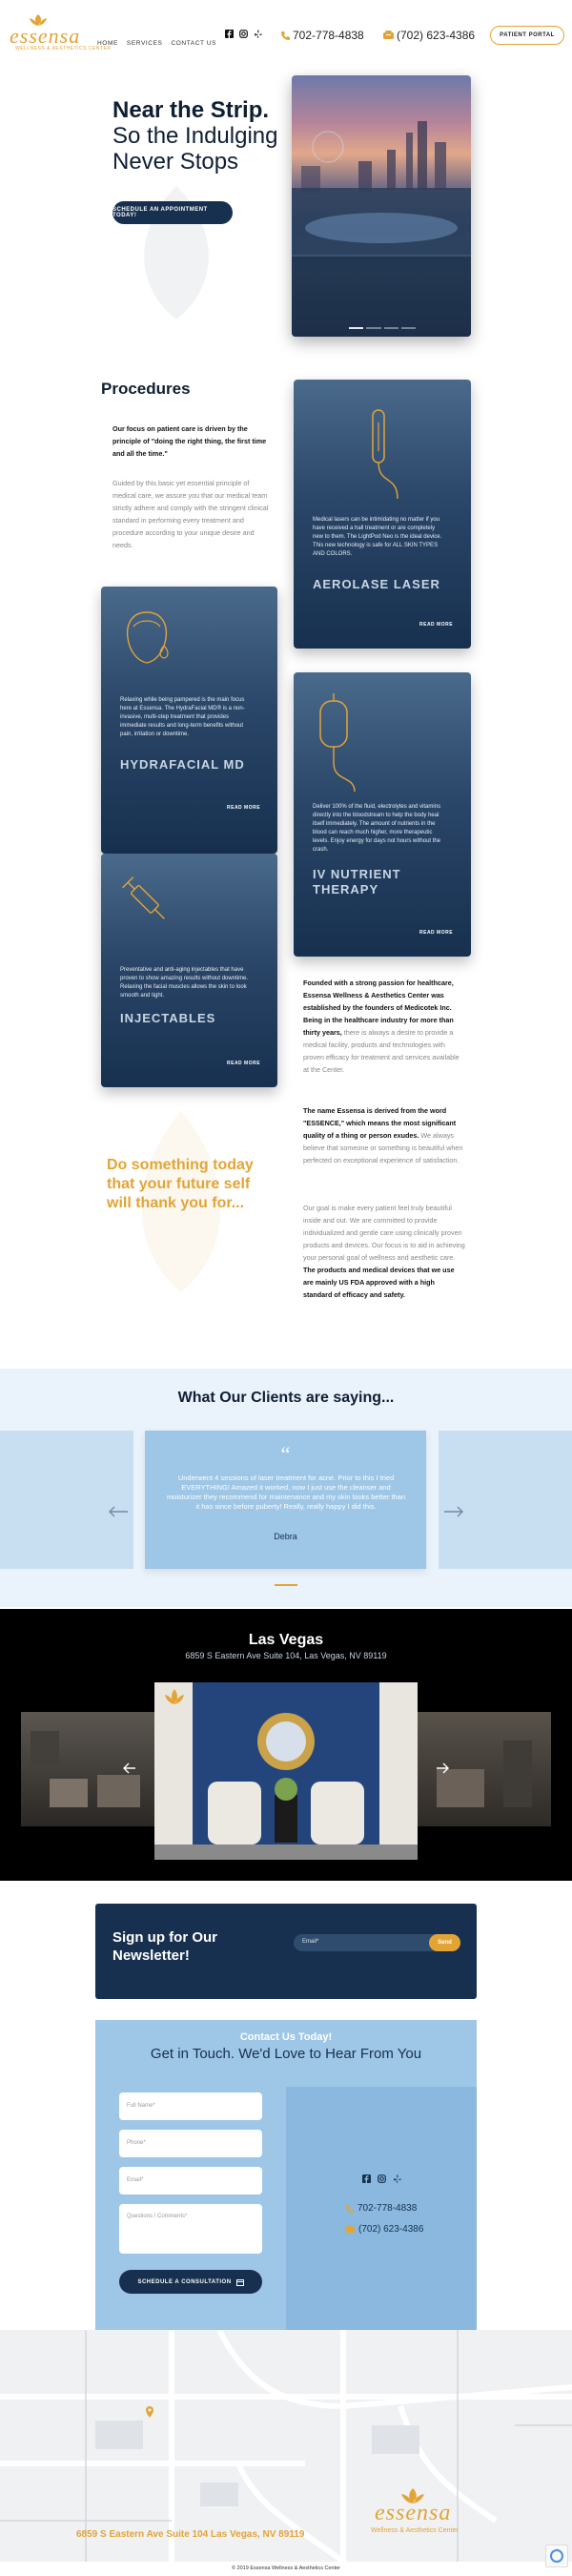 The width and height of the screenshot is (572, 2576). I want to click on contact-fax-icon, so click(350, 2229).